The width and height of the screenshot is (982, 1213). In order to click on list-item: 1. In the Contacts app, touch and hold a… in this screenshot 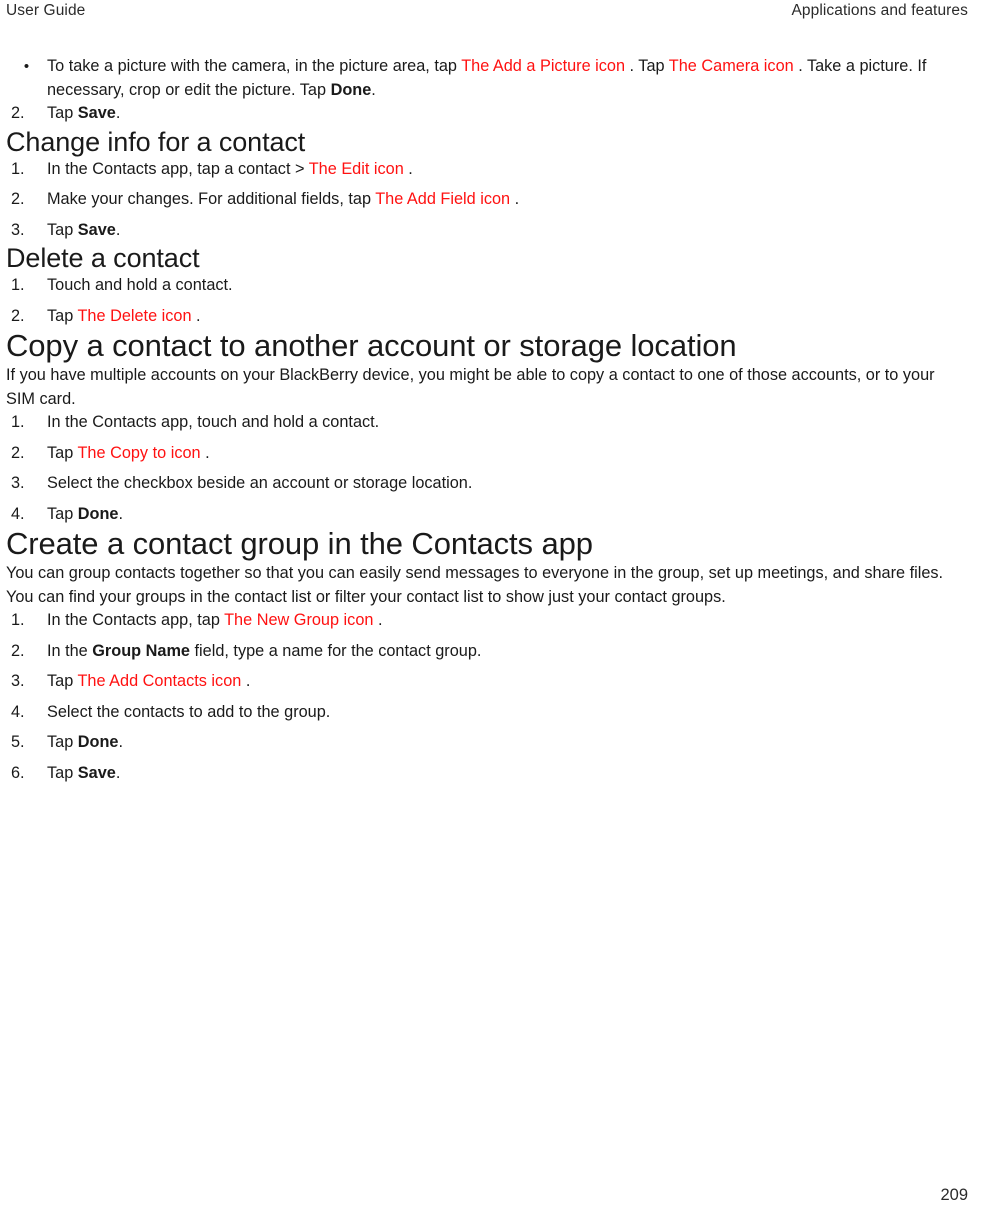, I will do `click(487, 423)`.